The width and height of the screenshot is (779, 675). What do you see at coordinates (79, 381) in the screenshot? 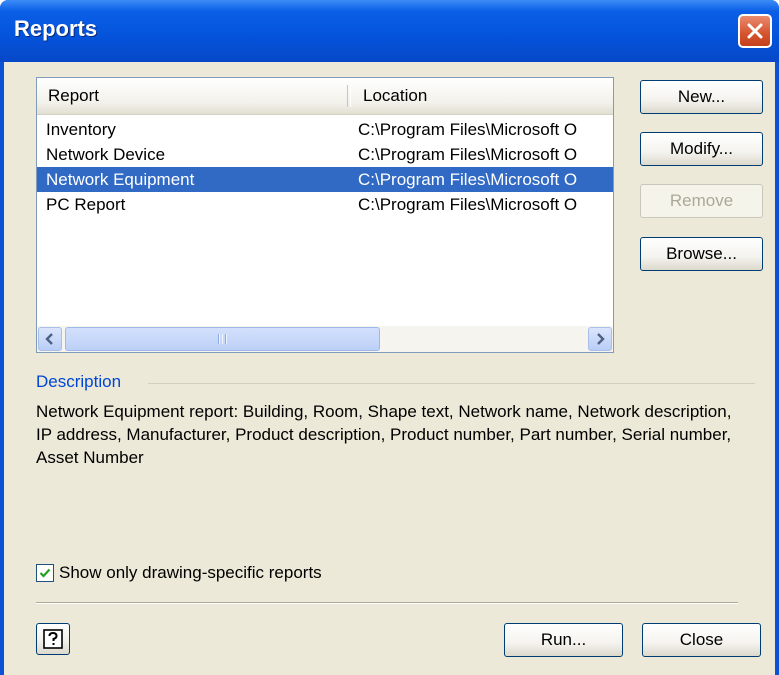
I see `description-label: Description` at bounding box center [79, 381].